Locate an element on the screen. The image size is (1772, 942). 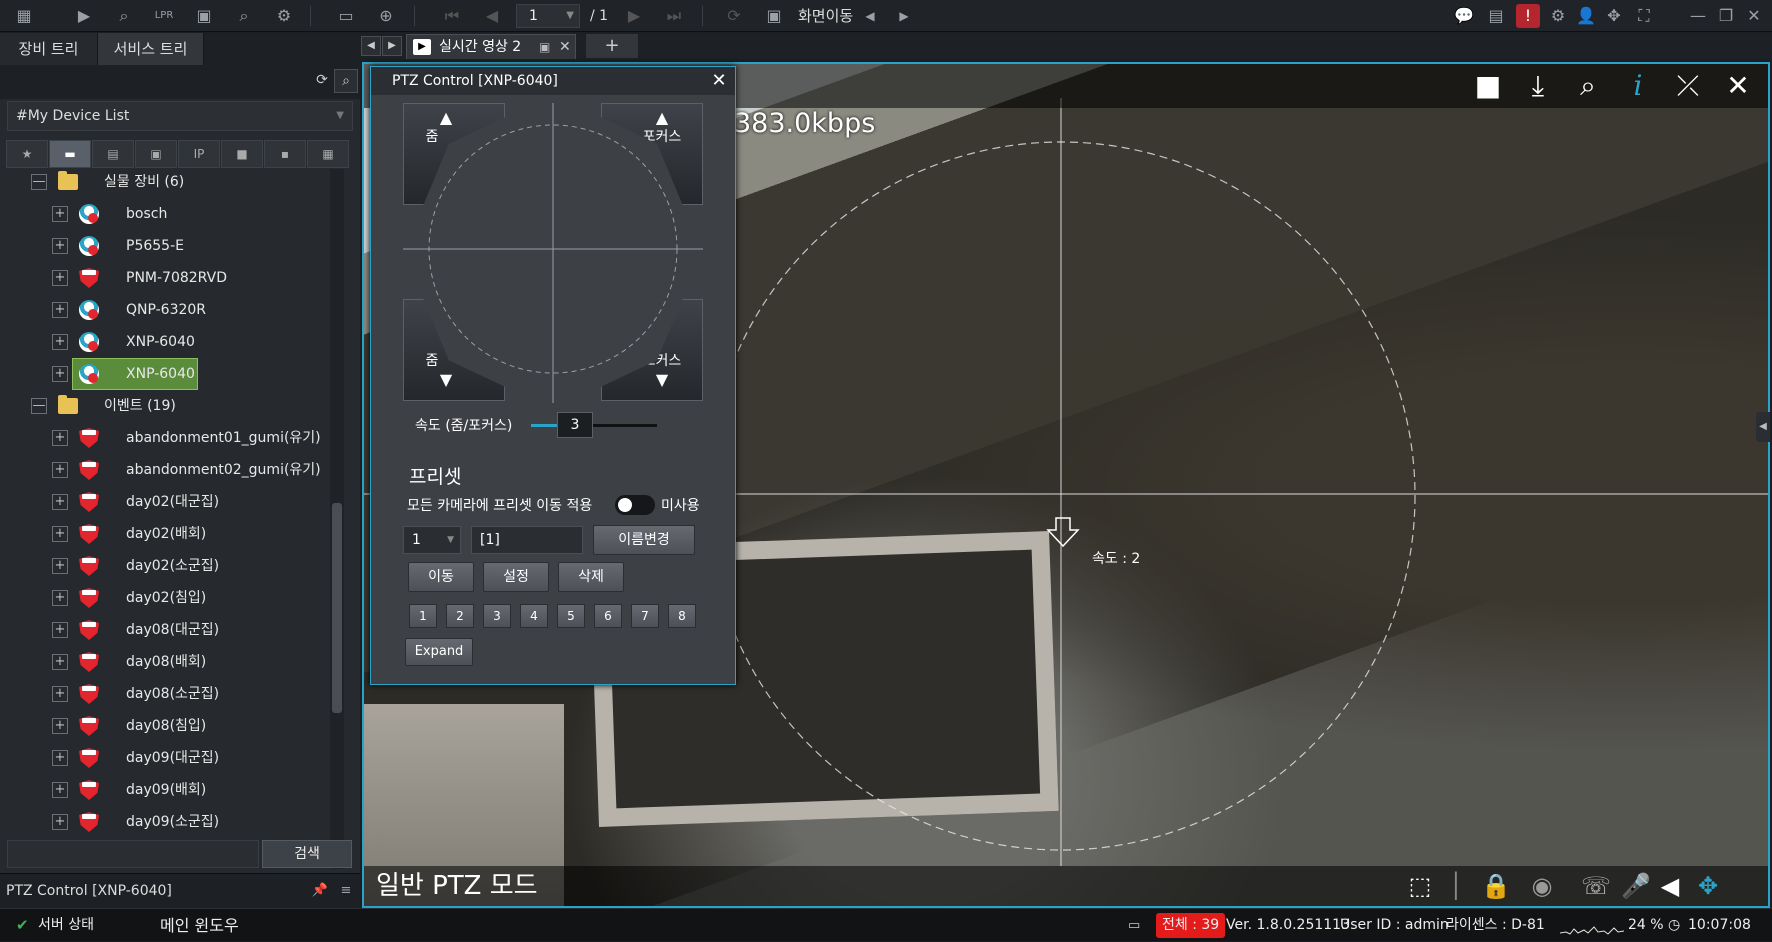
expand-button: Expand is located at coordinates (439, 652).